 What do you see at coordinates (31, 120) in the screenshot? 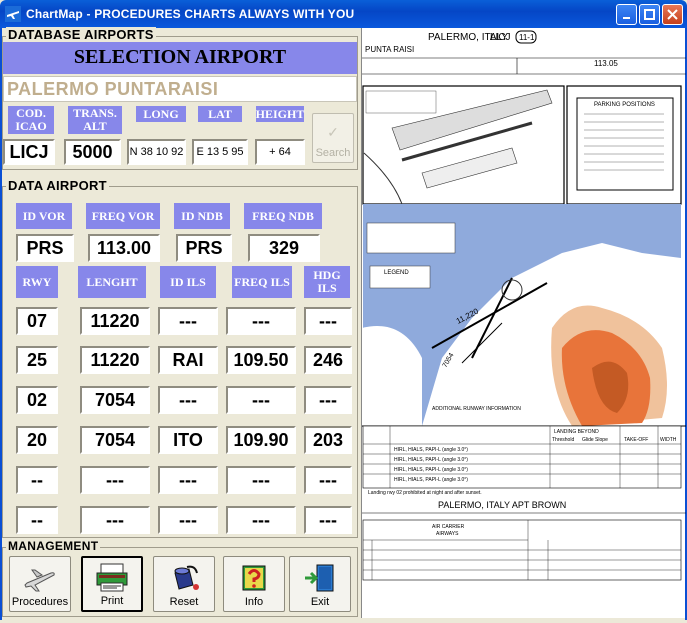
I see `icao-label: COD. ICAO` at bounding box center [31, 120].